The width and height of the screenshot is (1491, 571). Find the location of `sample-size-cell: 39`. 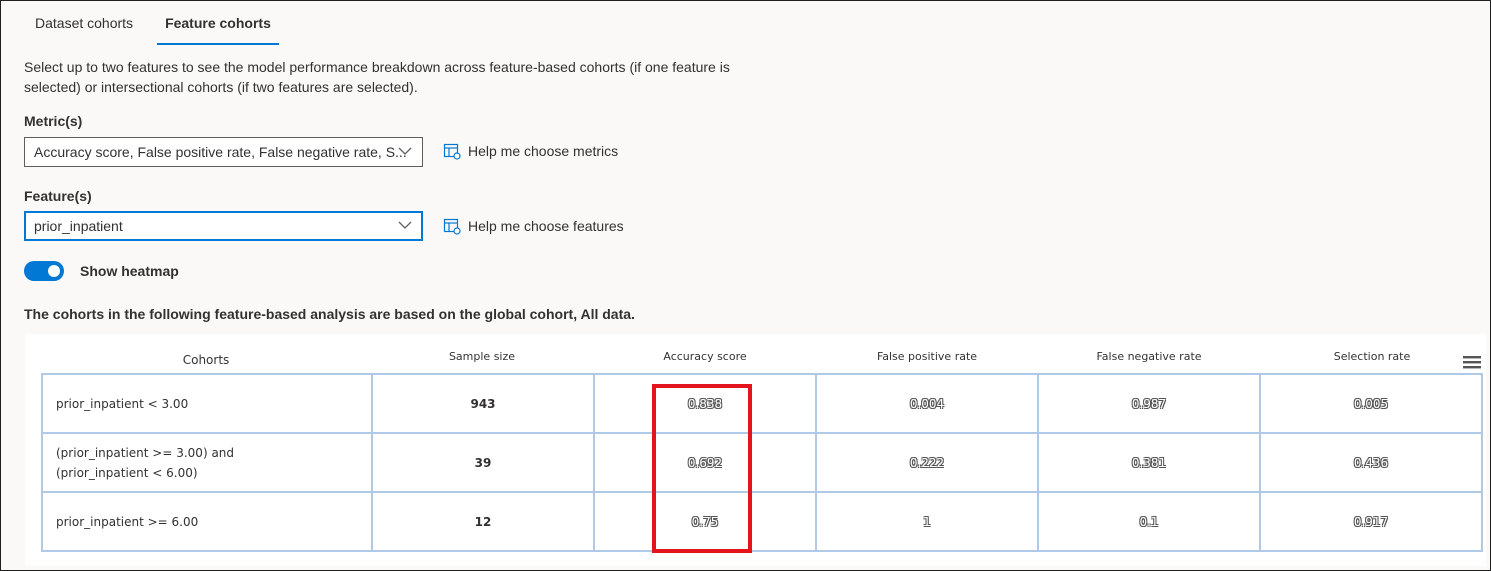

sample-size-cell: 39 is located at coordinates (483, 462).